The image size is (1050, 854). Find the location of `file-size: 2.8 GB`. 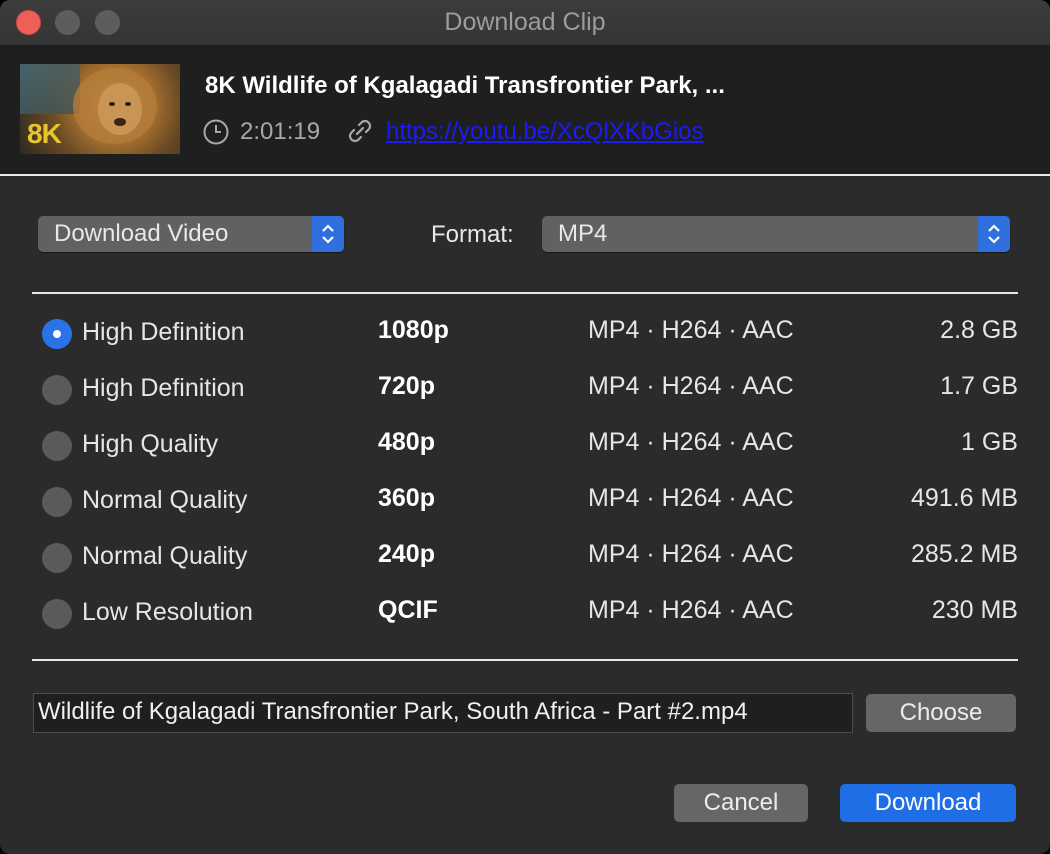

file-size: 2.8 GB is located at coordinates (979, 330).